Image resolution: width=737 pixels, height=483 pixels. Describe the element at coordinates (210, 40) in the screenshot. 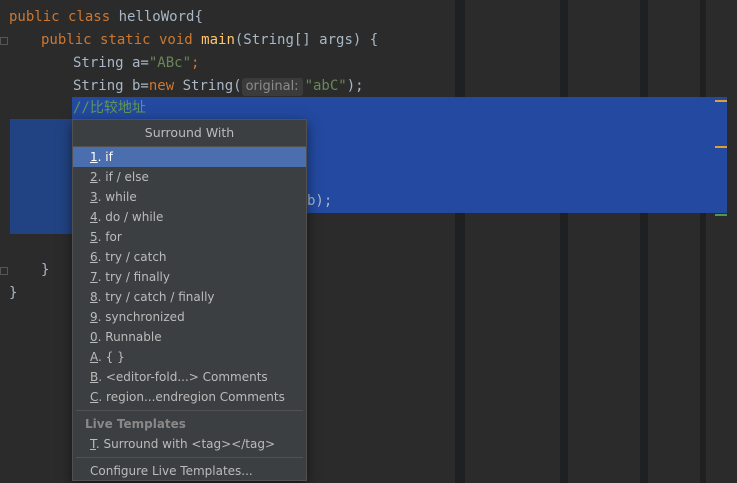

I see `code-line: public static void main(String[] args) {` at that location.